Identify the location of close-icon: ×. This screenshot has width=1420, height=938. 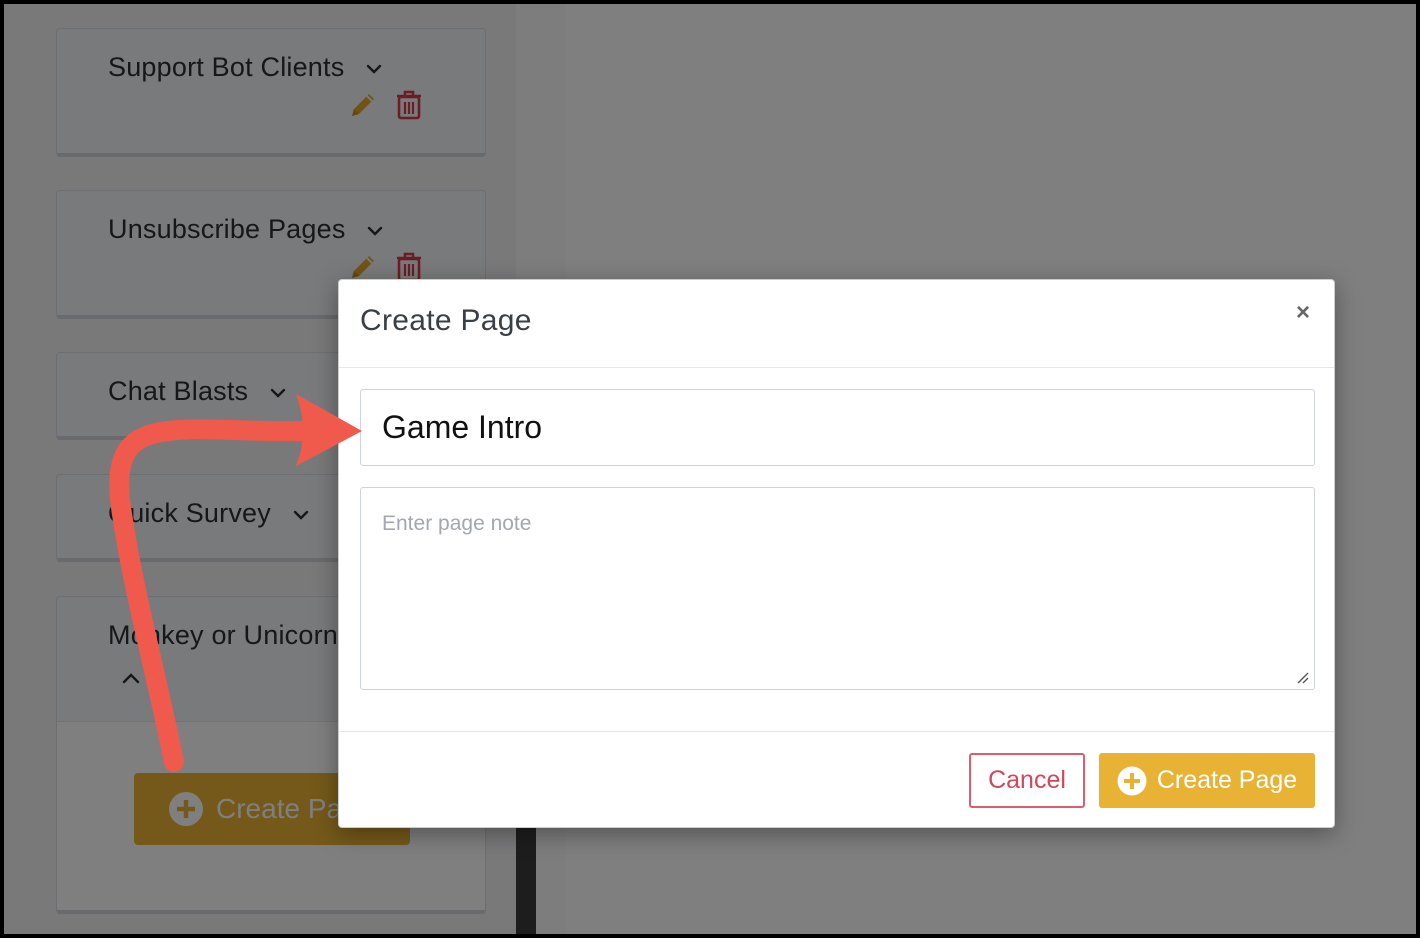
(1303, 313).